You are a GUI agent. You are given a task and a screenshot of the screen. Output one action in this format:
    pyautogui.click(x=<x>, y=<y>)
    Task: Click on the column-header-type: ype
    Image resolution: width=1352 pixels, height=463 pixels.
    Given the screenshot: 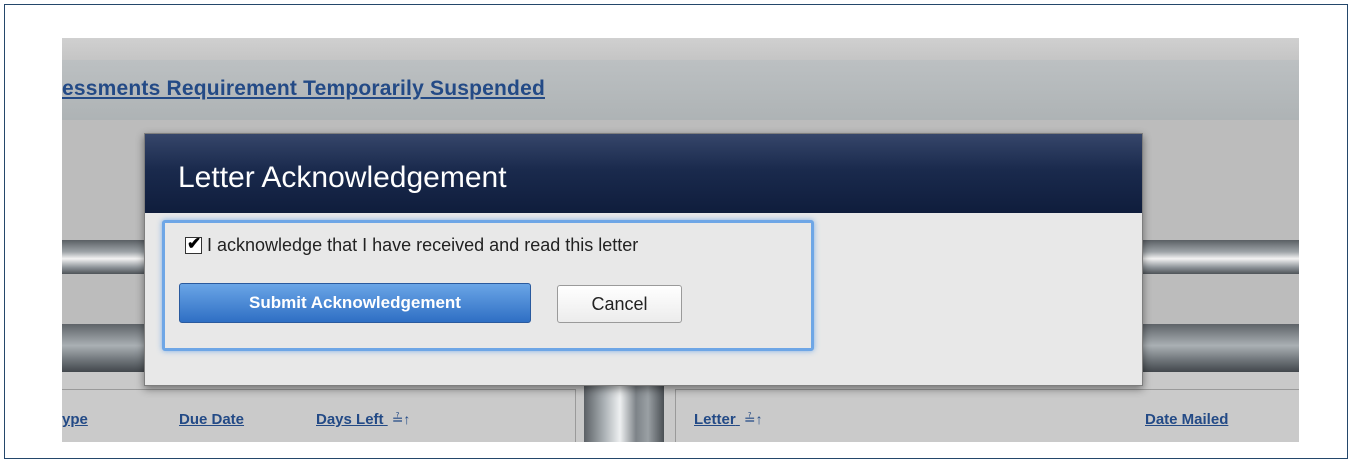 What is the action you would take?
    pyautogui.click(x=75, y=419)
    